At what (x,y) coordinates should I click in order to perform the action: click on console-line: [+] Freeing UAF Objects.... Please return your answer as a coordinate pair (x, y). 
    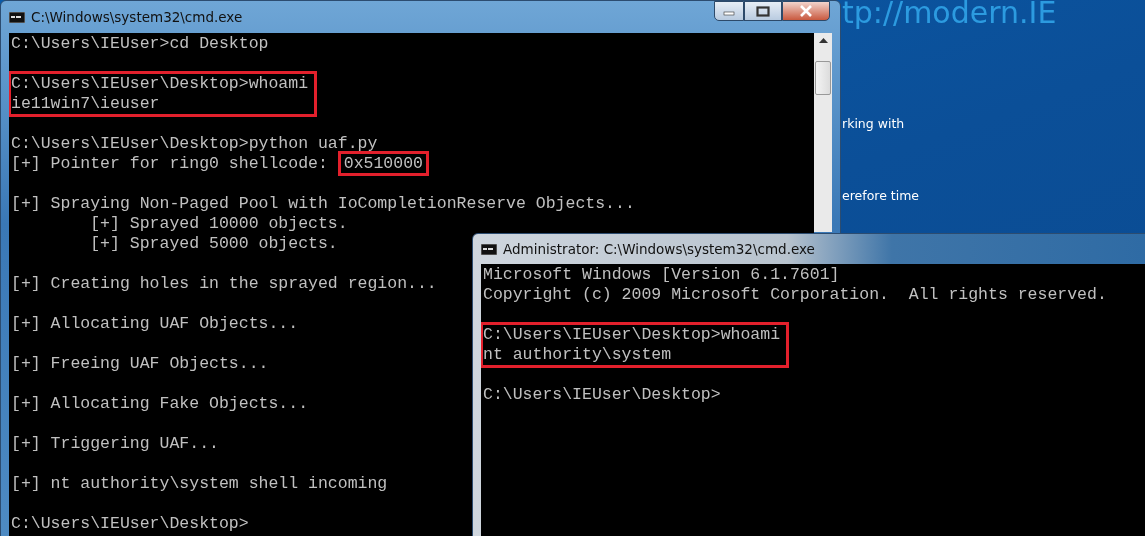
    Looking at the image, I should click on (140, 364).